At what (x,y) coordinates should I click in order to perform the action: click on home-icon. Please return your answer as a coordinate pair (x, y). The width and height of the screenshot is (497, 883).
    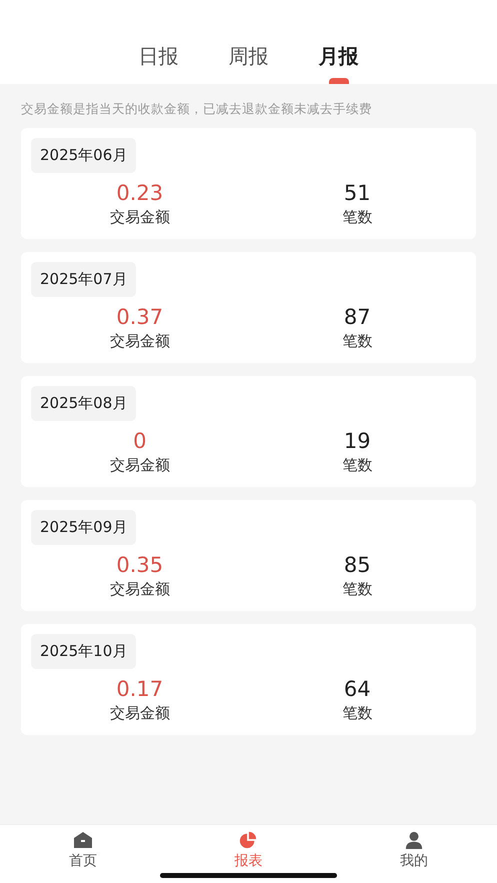
    Looking at the image, I should click on (82, 840).